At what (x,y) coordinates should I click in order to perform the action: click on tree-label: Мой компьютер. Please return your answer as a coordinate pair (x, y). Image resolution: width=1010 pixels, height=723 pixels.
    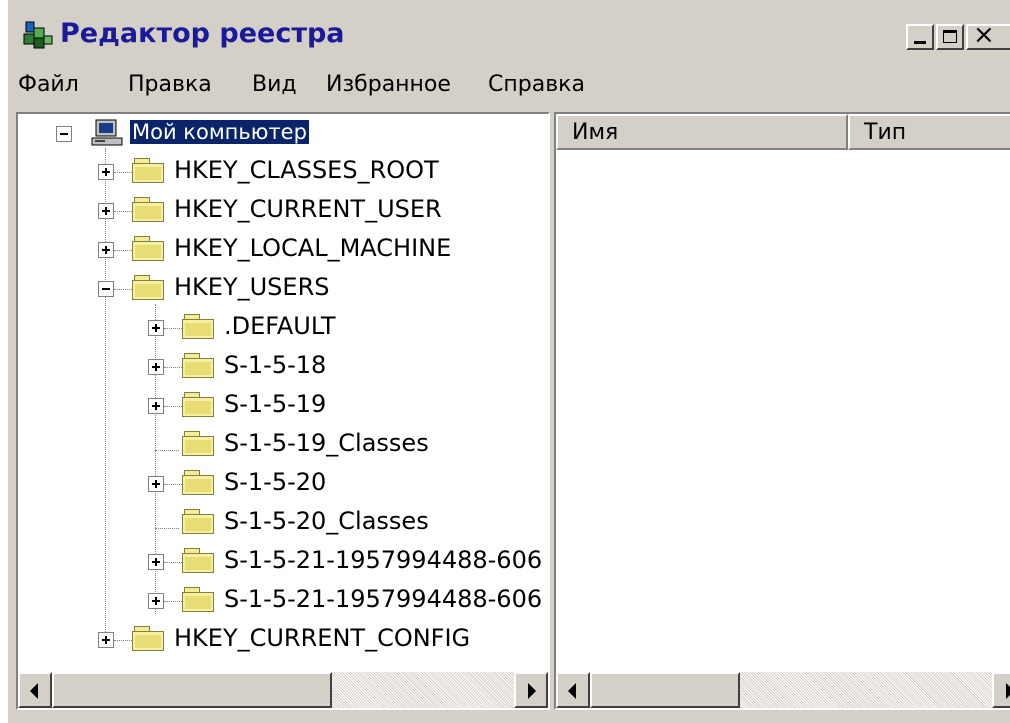
    Looking at the image, I should click on (219, 132).